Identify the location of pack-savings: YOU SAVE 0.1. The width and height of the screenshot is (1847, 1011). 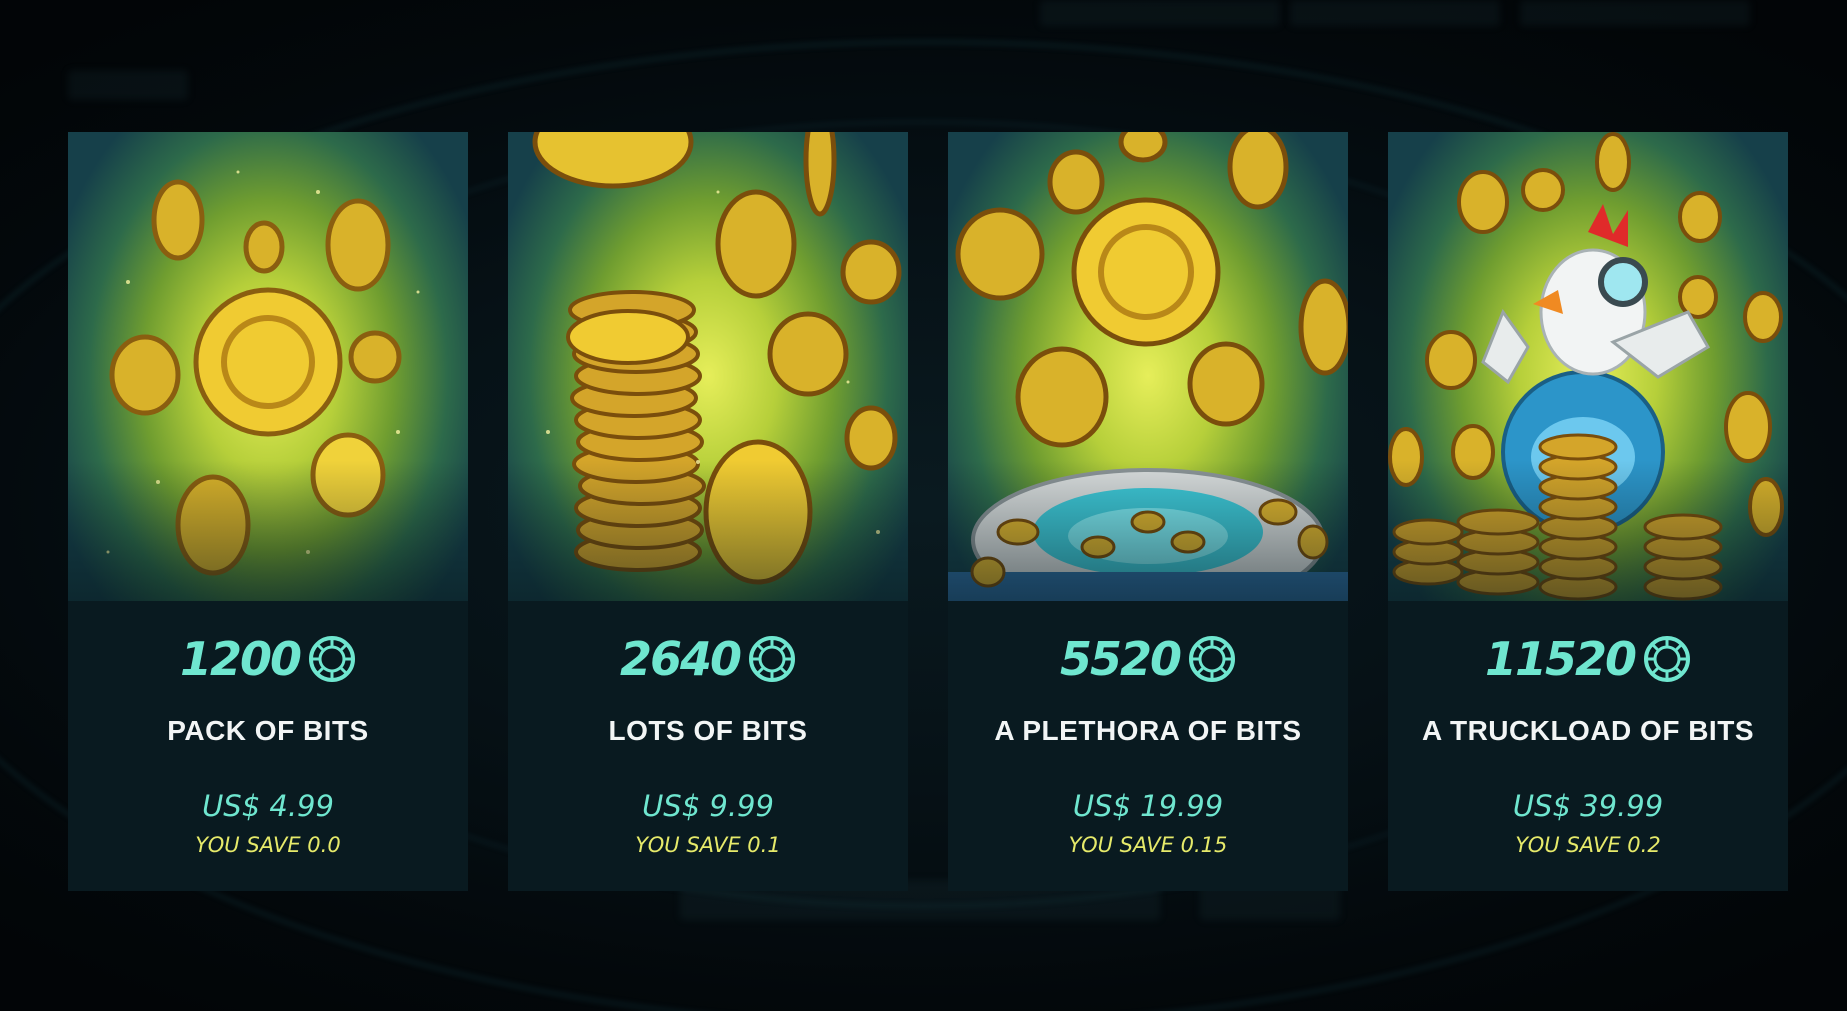
(708, 845).